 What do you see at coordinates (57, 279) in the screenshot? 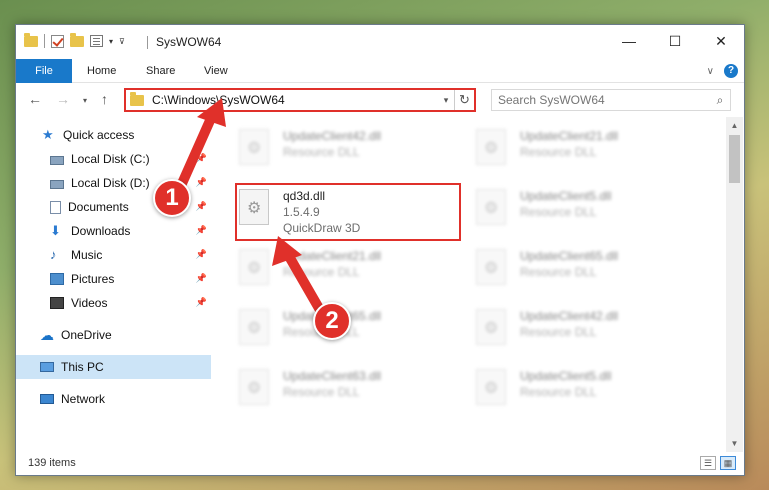
I see `pictures-icon` at bounding box center [57, 279].